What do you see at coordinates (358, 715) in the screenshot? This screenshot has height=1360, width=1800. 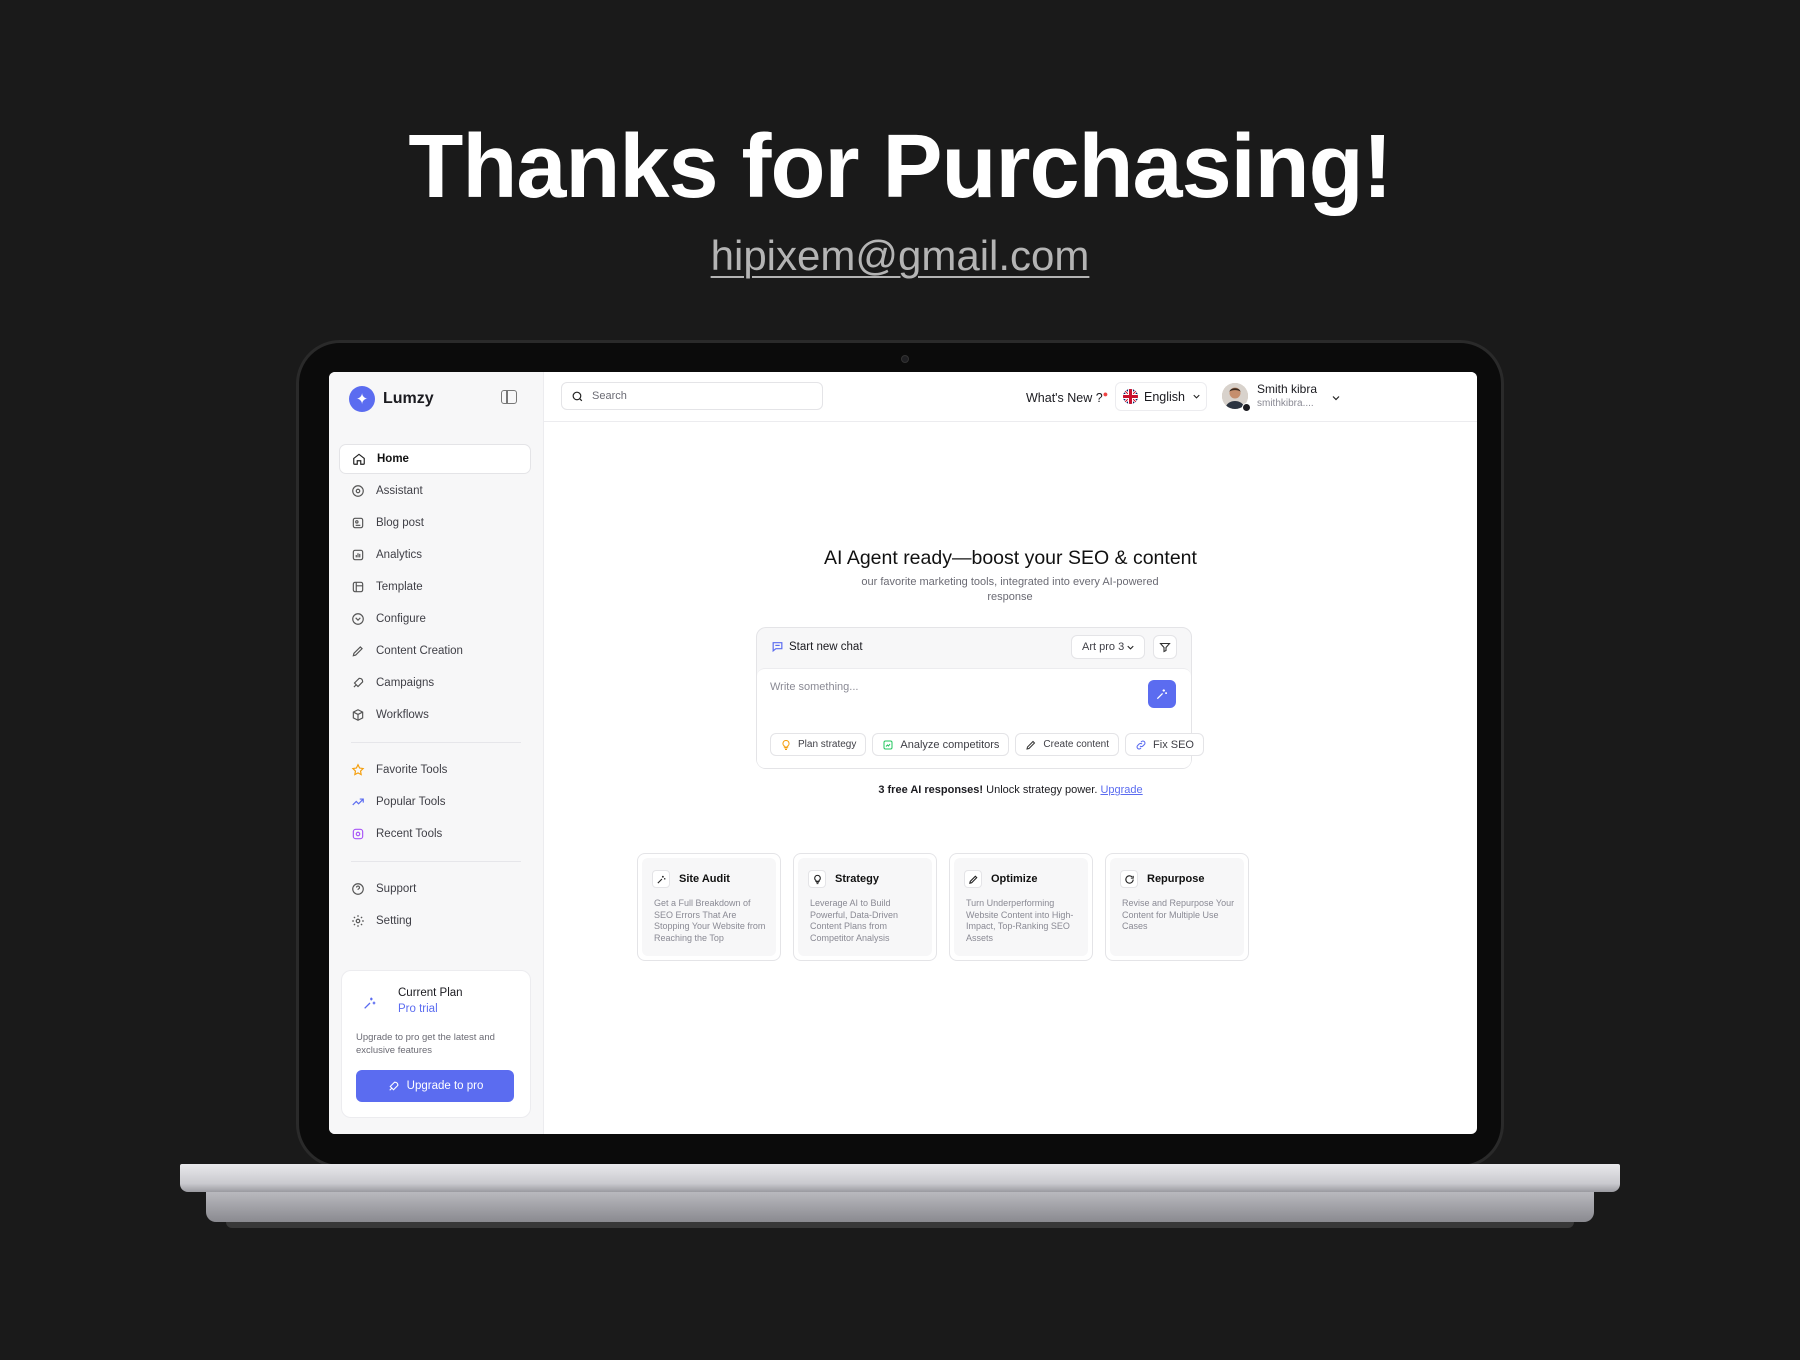 I see `cube-icon` at bounding box center [358, 715].